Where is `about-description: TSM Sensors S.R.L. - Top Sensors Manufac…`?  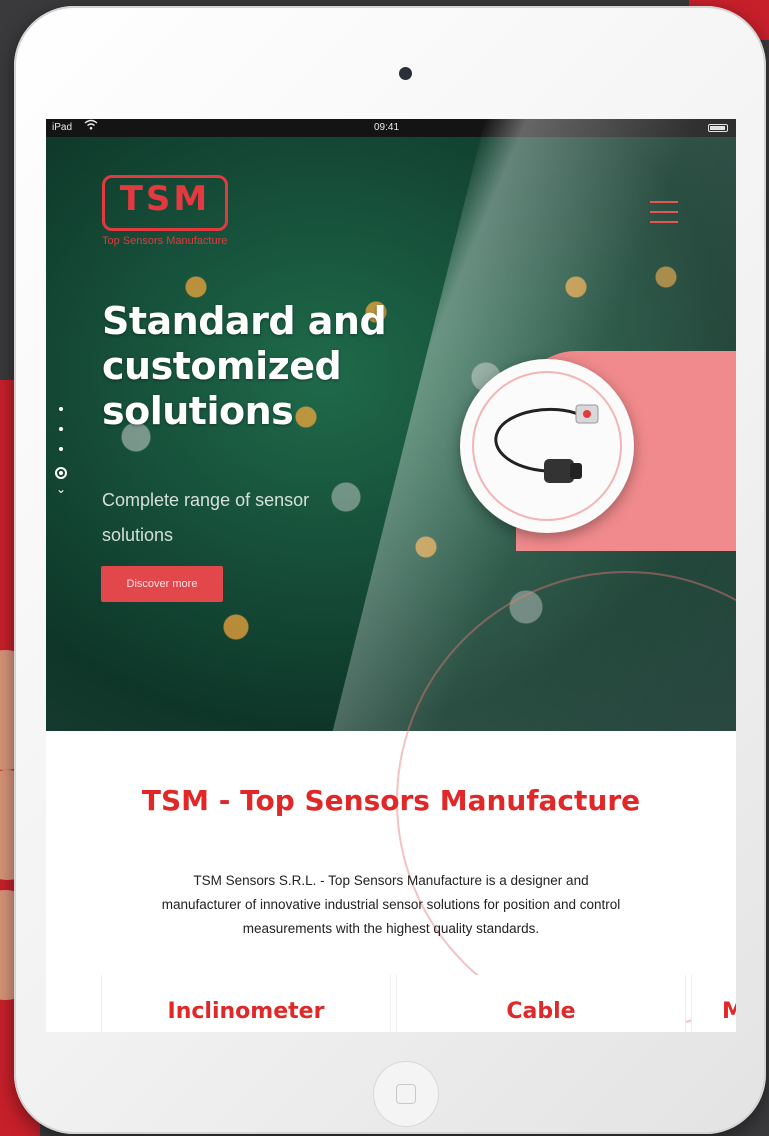
about-description: TSM Sensors S.R.L. - Top Sensors Manufac… is located at coordinates (391, 904).